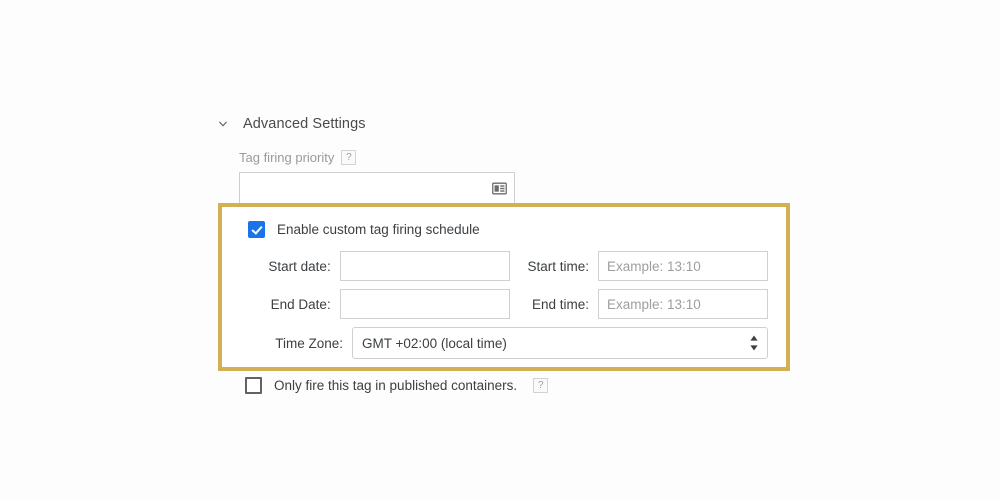 Image resolution: width=1000 pixels, height=500 pixels. I want to click on tag-firing-priority-input-wrap, so click(377, 188).